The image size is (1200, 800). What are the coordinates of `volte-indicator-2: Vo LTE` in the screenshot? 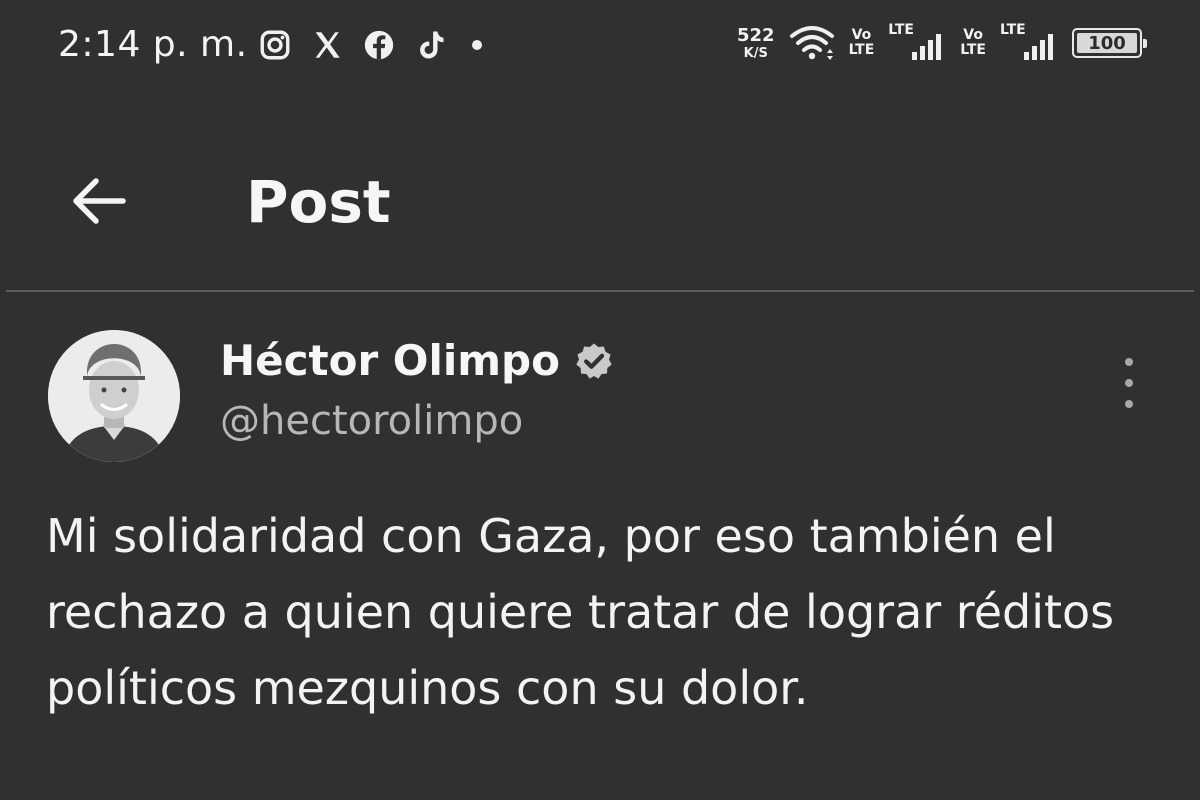 It's located at (973, 42).